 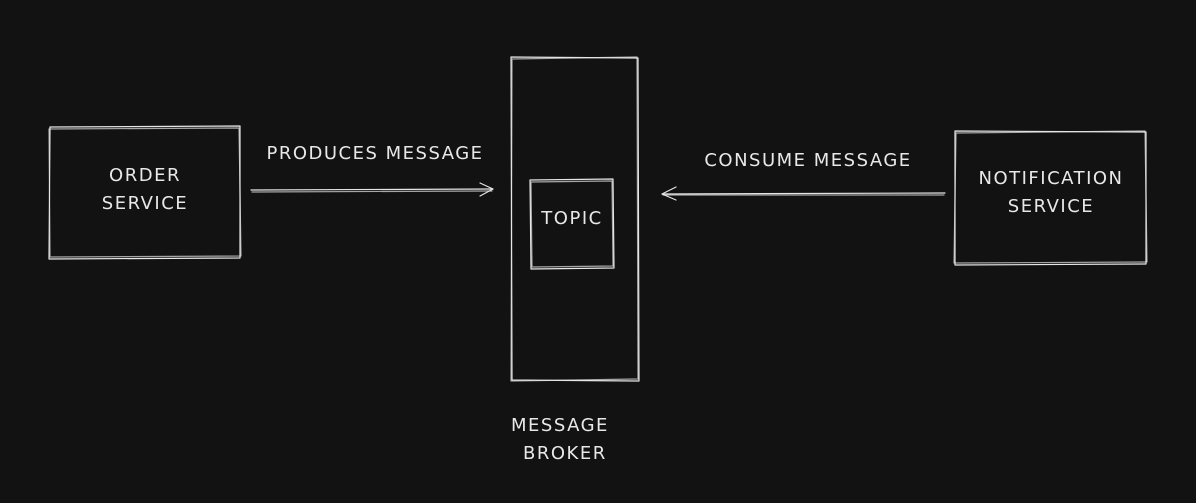 What do you see at coordinates (568, 440) in the screenshot?
I see `message-broker-caption: MESSAGE BROKER` at bounding box center [568, 440].